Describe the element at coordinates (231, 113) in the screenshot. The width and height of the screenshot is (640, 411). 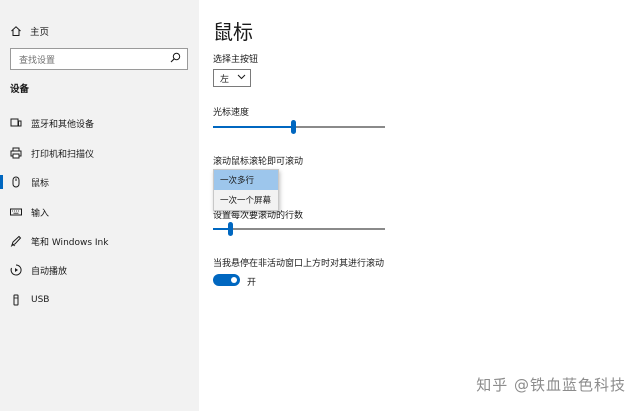
I see `cursor-speed-label: 光标速度` at that location.